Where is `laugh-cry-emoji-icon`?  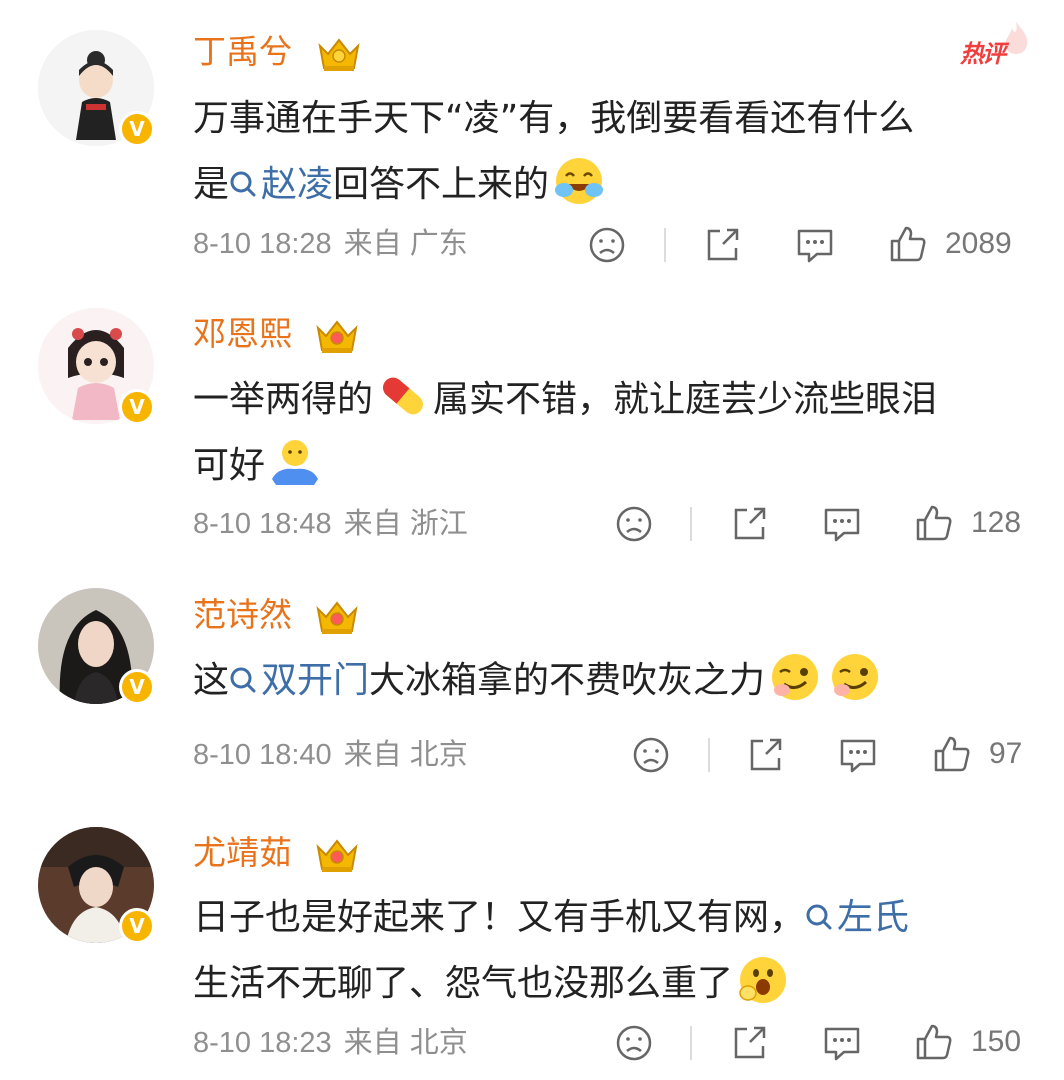
laugh-cry-emoji-icon is located at coordinates (579, 181).